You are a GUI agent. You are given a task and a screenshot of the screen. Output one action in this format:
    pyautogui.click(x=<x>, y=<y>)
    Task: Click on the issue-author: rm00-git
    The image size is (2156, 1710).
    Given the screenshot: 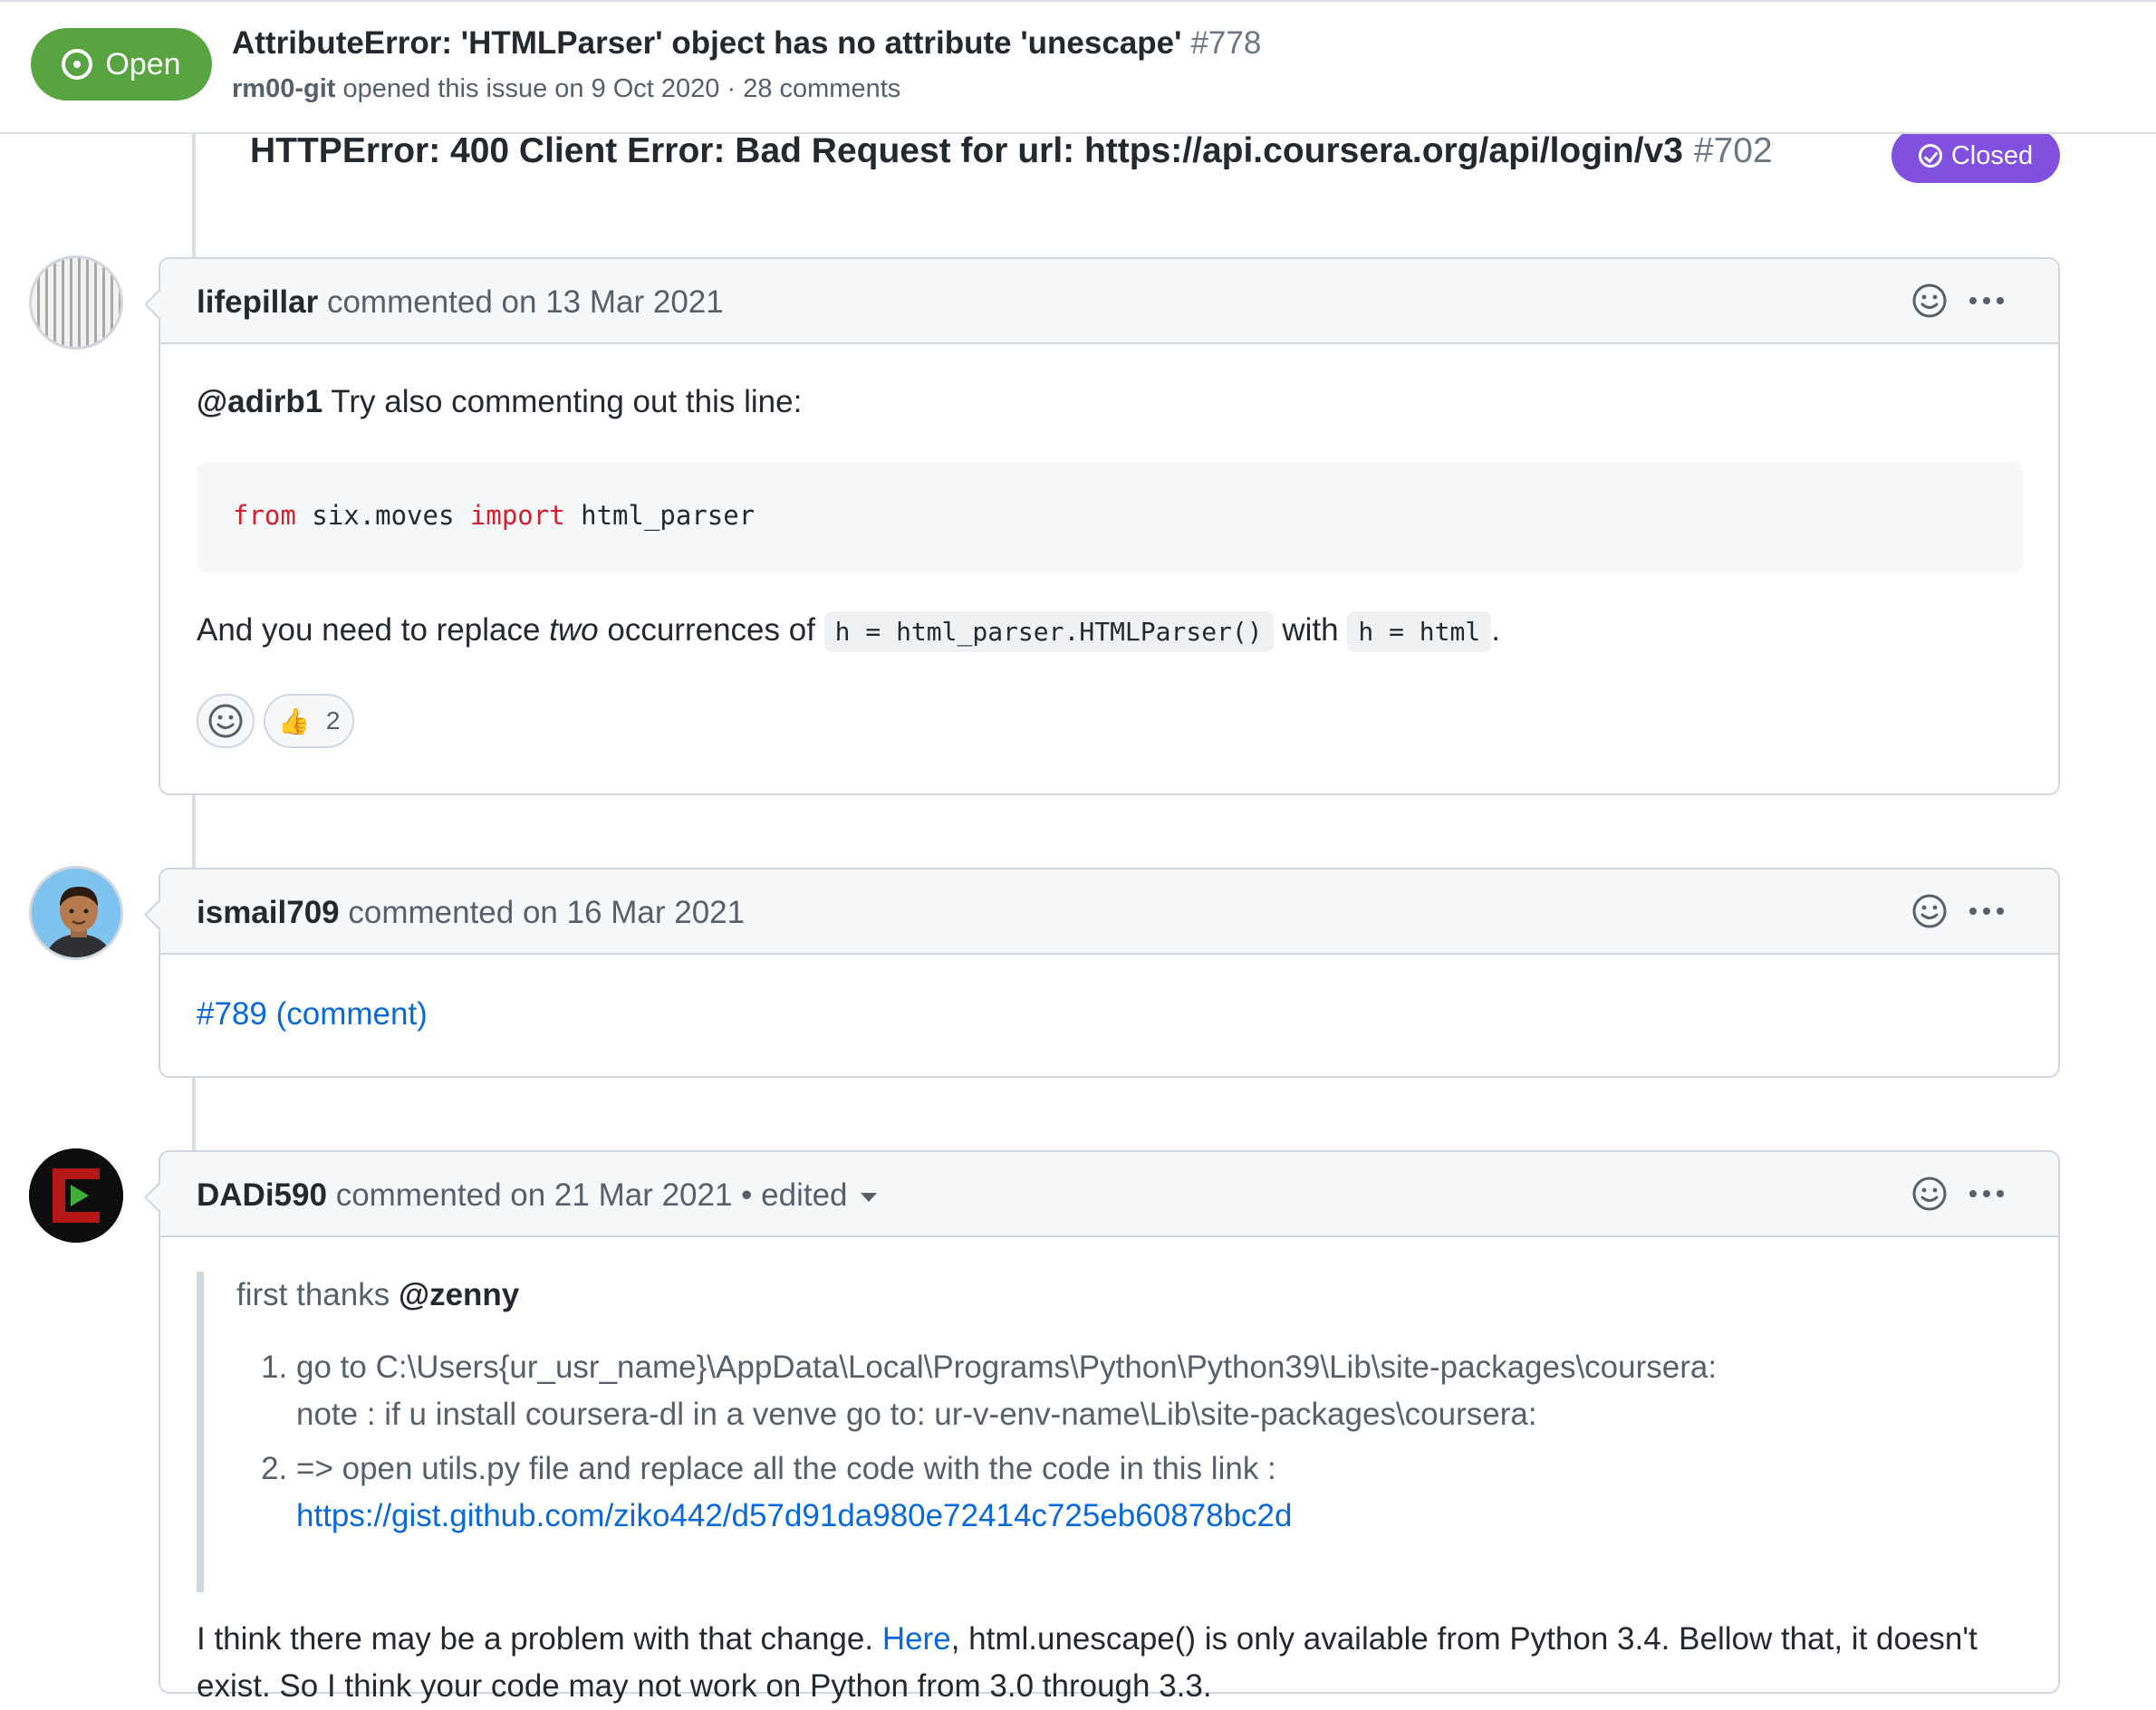 What is the action you would take?
    pyautogui.click(x=283, y=88)
    